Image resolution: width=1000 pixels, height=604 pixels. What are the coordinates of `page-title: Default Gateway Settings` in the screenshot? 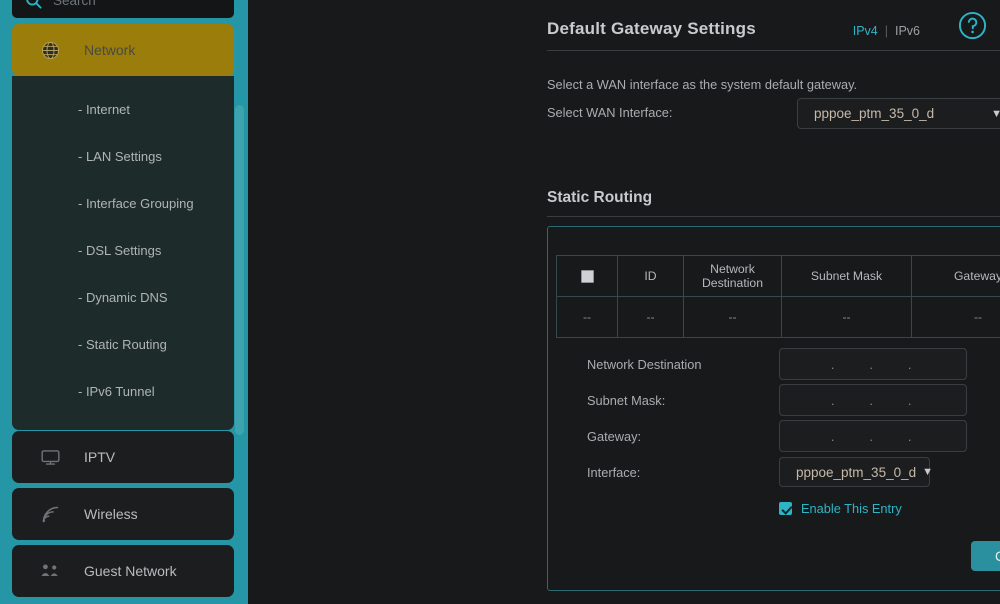 It's located at (651, 28).